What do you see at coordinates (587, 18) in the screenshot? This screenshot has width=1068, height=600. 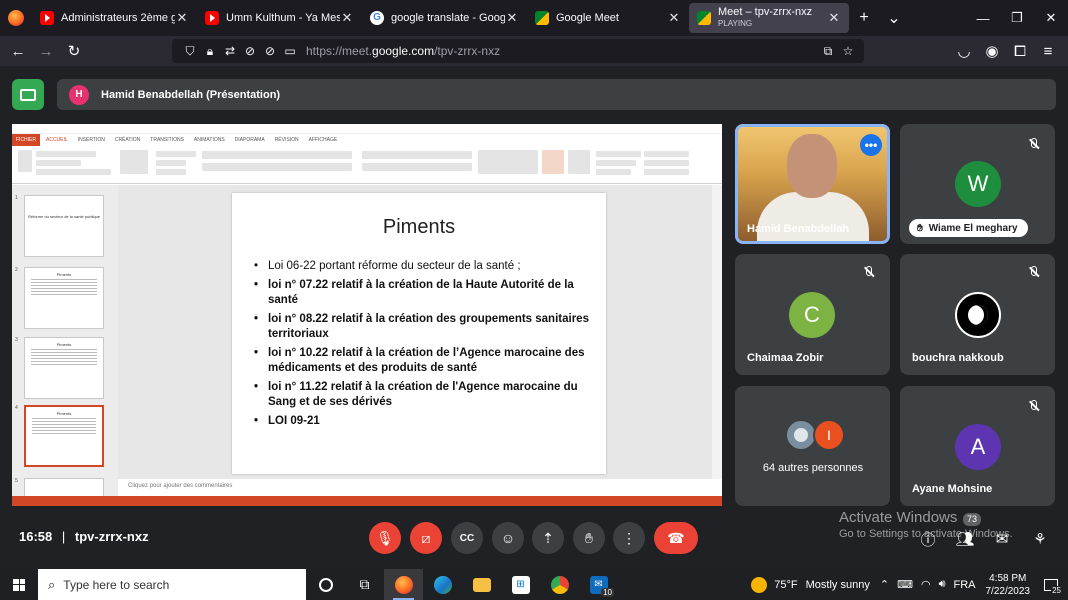 I see `tab-title: Google Meet` at bounding box center [587, 18].